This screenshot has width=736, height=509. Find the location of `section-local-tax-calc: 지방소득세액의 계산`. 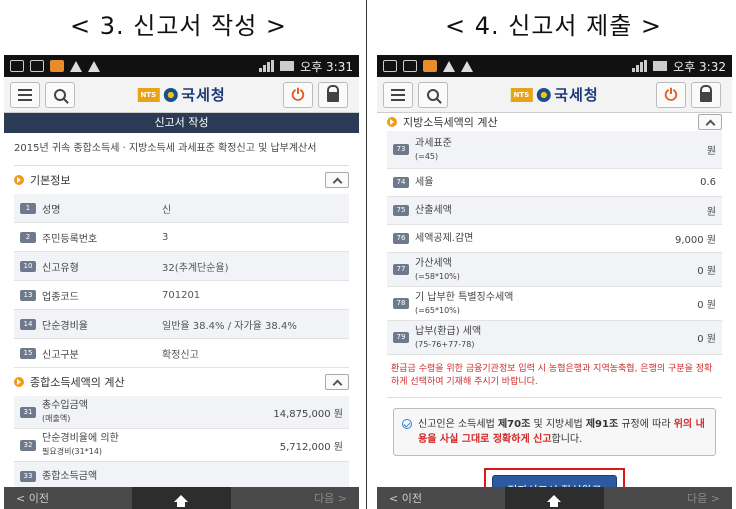

section-local-tax-calc: 지방소득세액의 계산 is located at coordinates (554, 122).